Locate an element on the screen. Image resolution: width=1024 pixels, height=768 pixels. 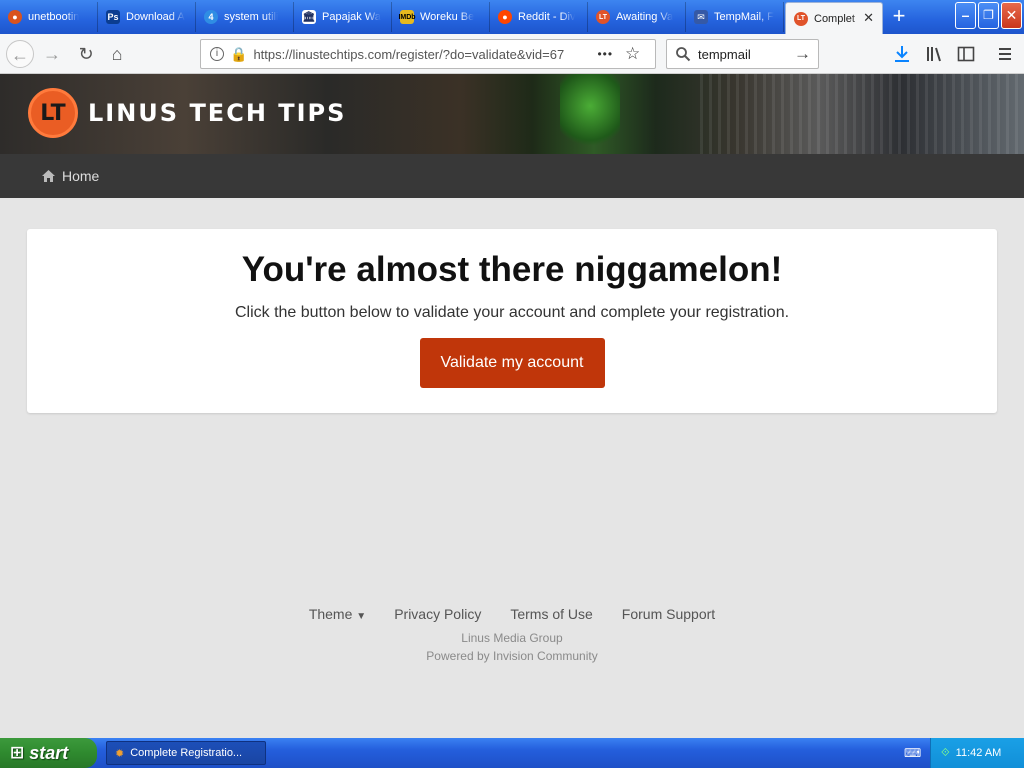
tab-label: TempMail, F is located at coordinates (744, 17).